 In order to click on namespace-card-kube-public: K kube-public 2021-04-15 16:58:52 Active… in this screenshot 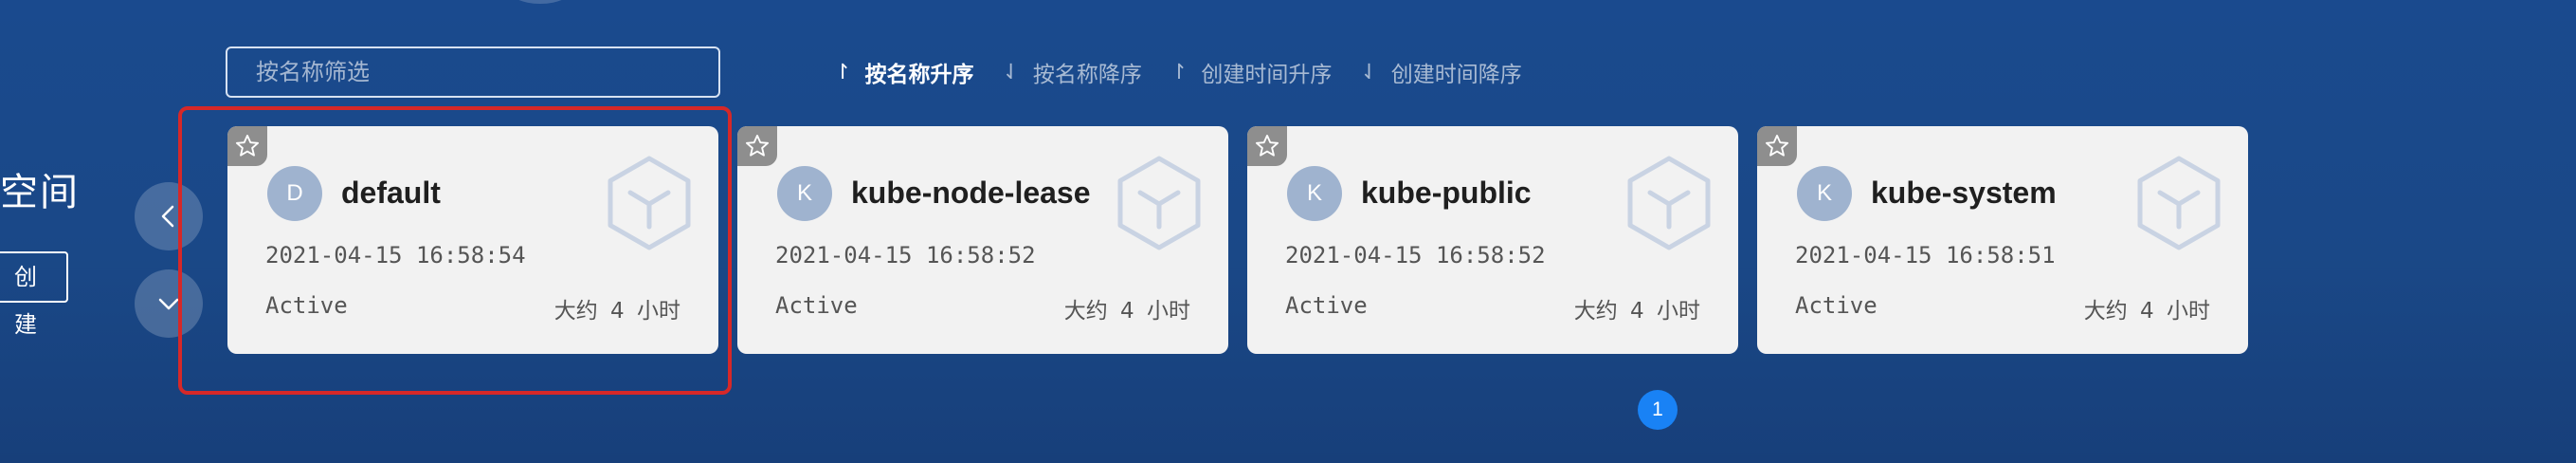, I will do `click(1492, 240)`.